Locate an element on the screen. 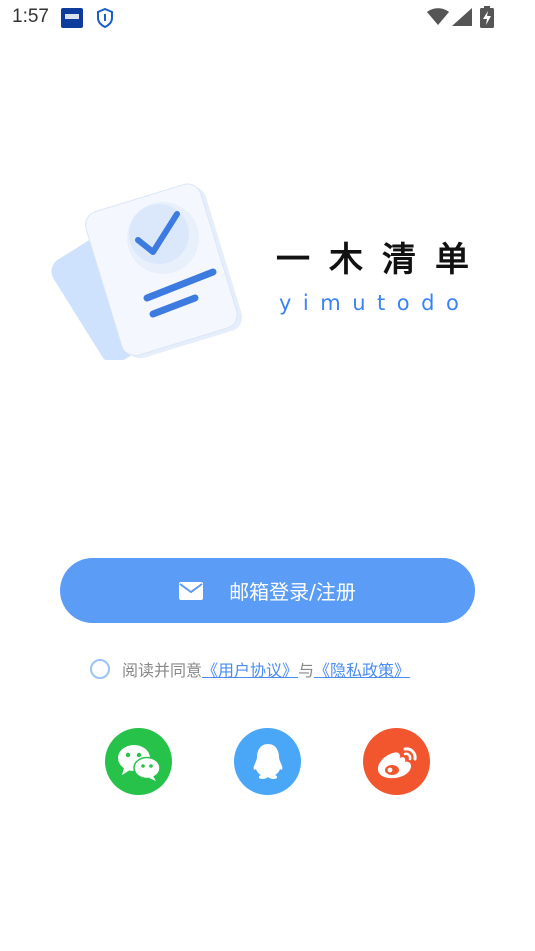 This screenshot has height=951, width=535. wechat-login-button is located at coordinates (138, 761).